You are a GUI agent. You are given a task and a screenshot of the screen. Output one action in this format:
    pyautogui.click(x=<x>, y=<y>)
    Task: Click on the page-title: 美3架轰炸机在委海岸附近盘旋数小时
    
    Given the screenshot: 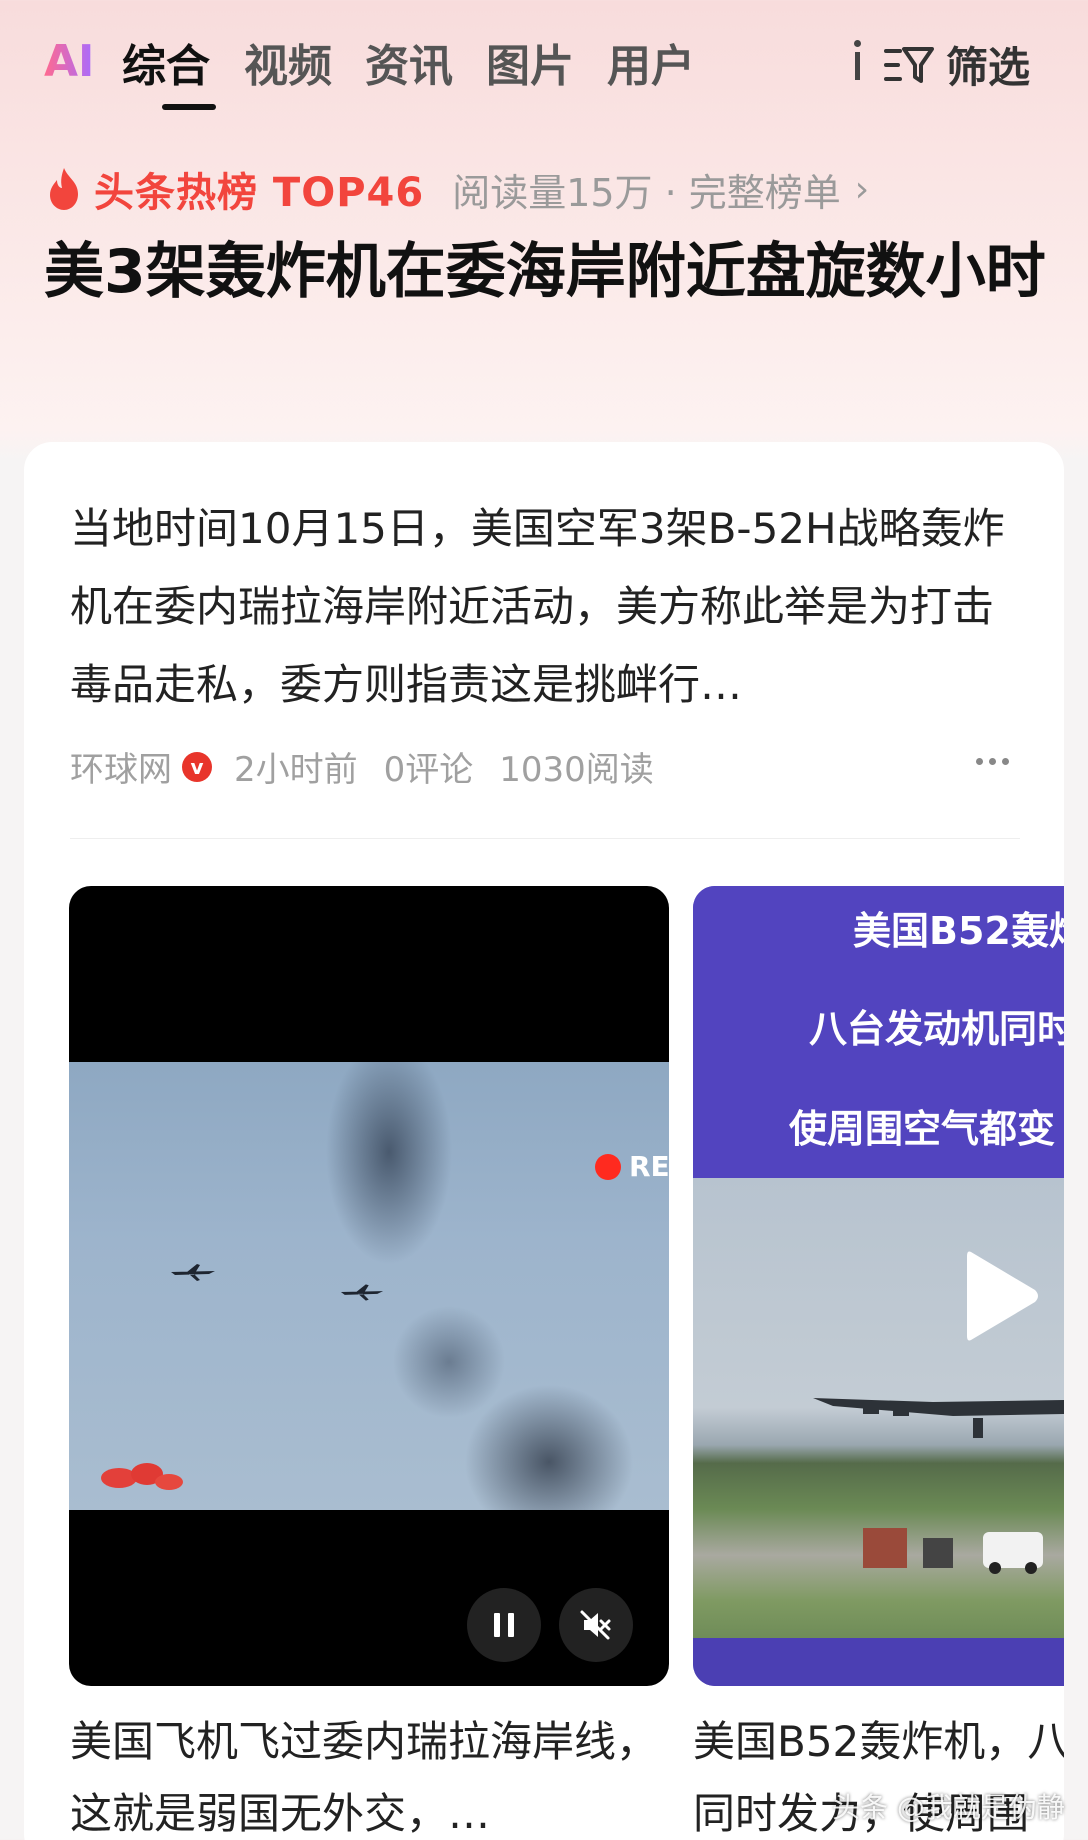 What is the action you would take?
    pyautogui.click(x=549, y=272)
    